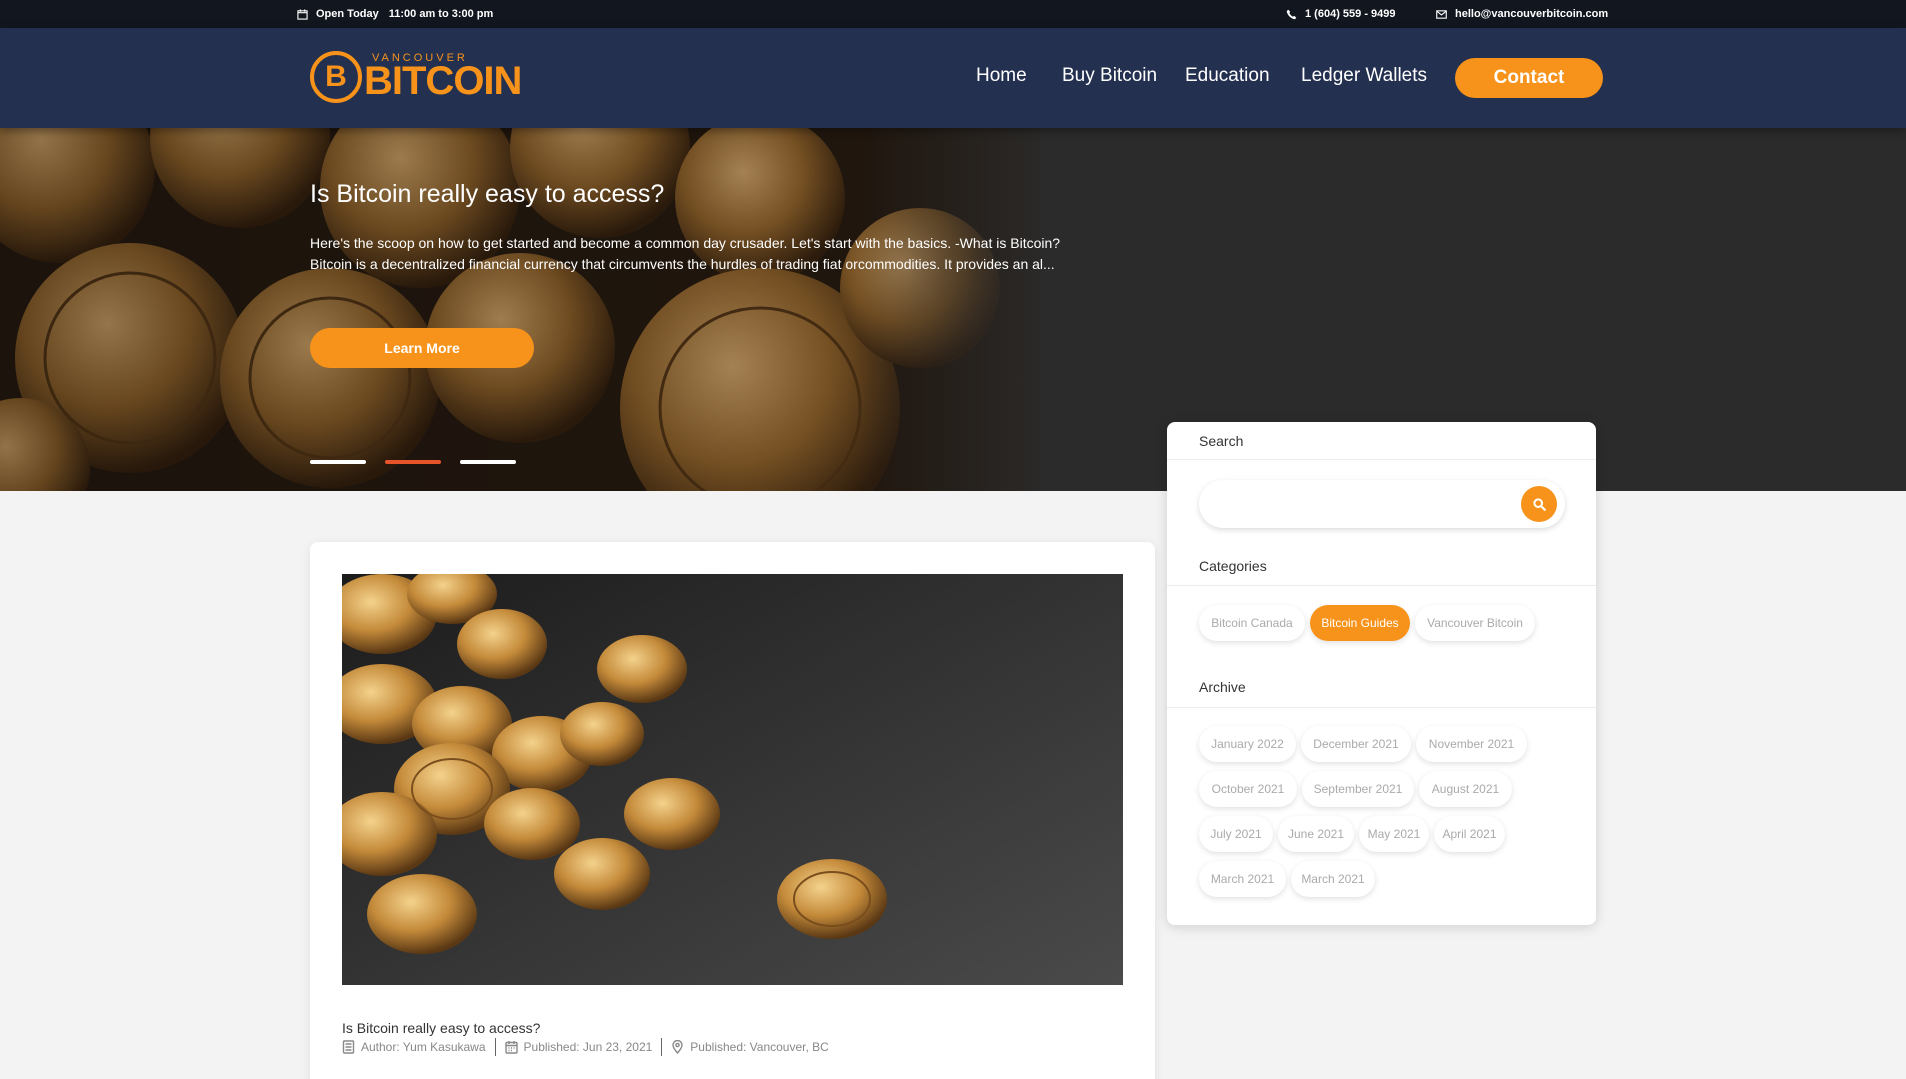 The height and width of the screenshot is (1079, 1906). What do you see at coordinates (1252, 623) in the screenshot?
I see `category-bitcoin-canada: Bitcoin Canada` at bounding box center [1252, 623].